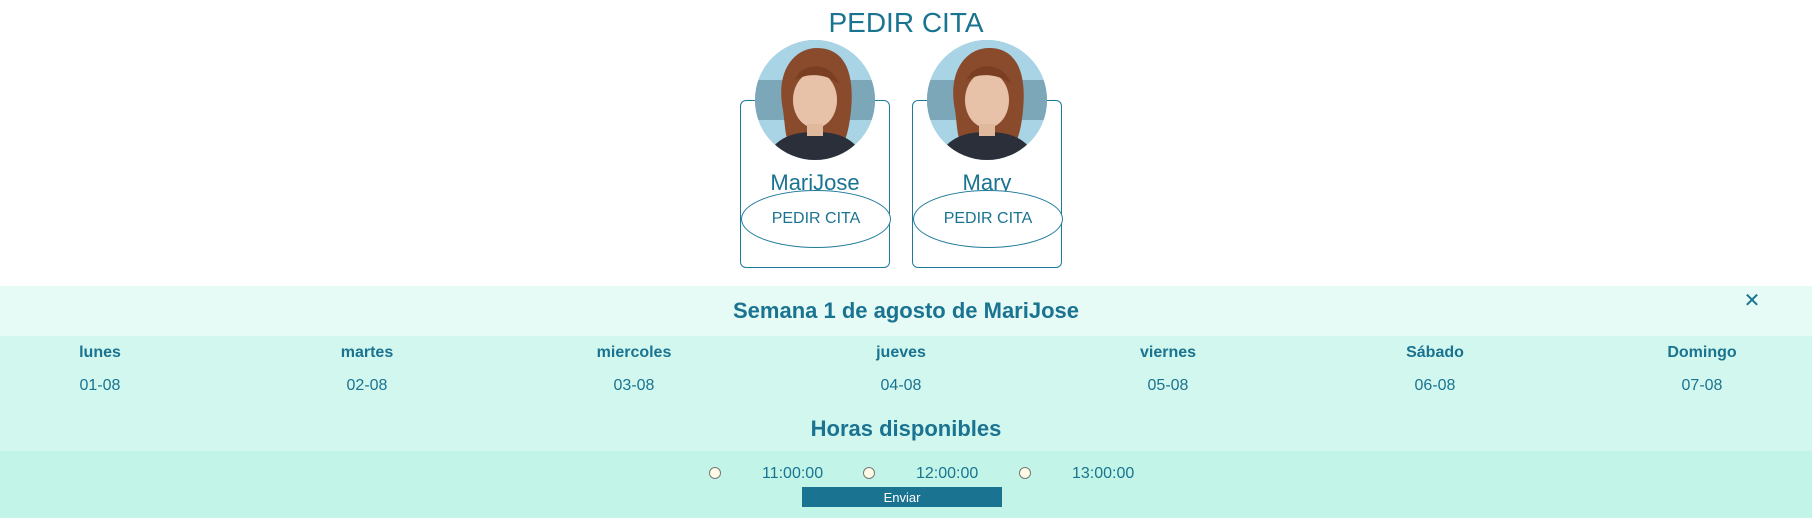  What do you see at coordinates (100, 369) in the screenshot?
I see `day-column-lunes: lunes 01-08` at bounding box center [100, 369].